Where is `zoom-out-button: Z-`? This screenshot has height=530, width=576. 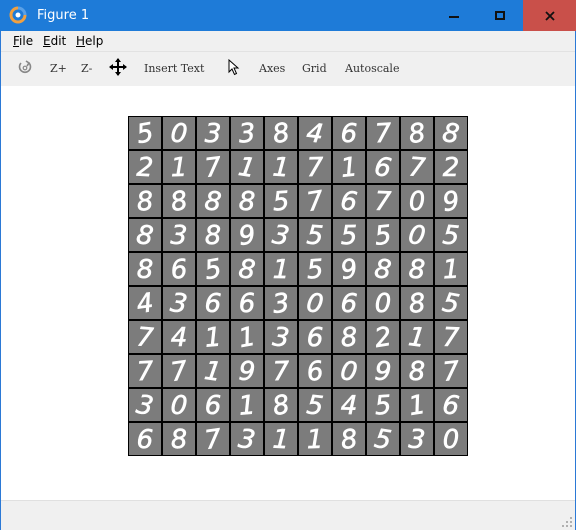
zoom-out-button: Z- is located at coordinates (86, 68).